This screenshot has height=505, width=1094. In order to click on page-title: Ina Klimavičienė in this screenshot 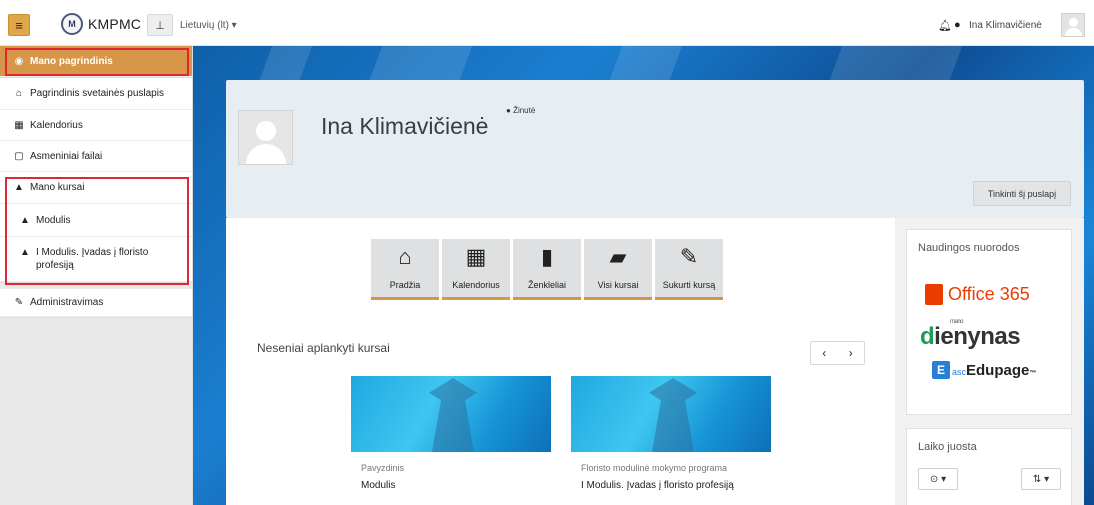, I will do `click(405, 126)`.